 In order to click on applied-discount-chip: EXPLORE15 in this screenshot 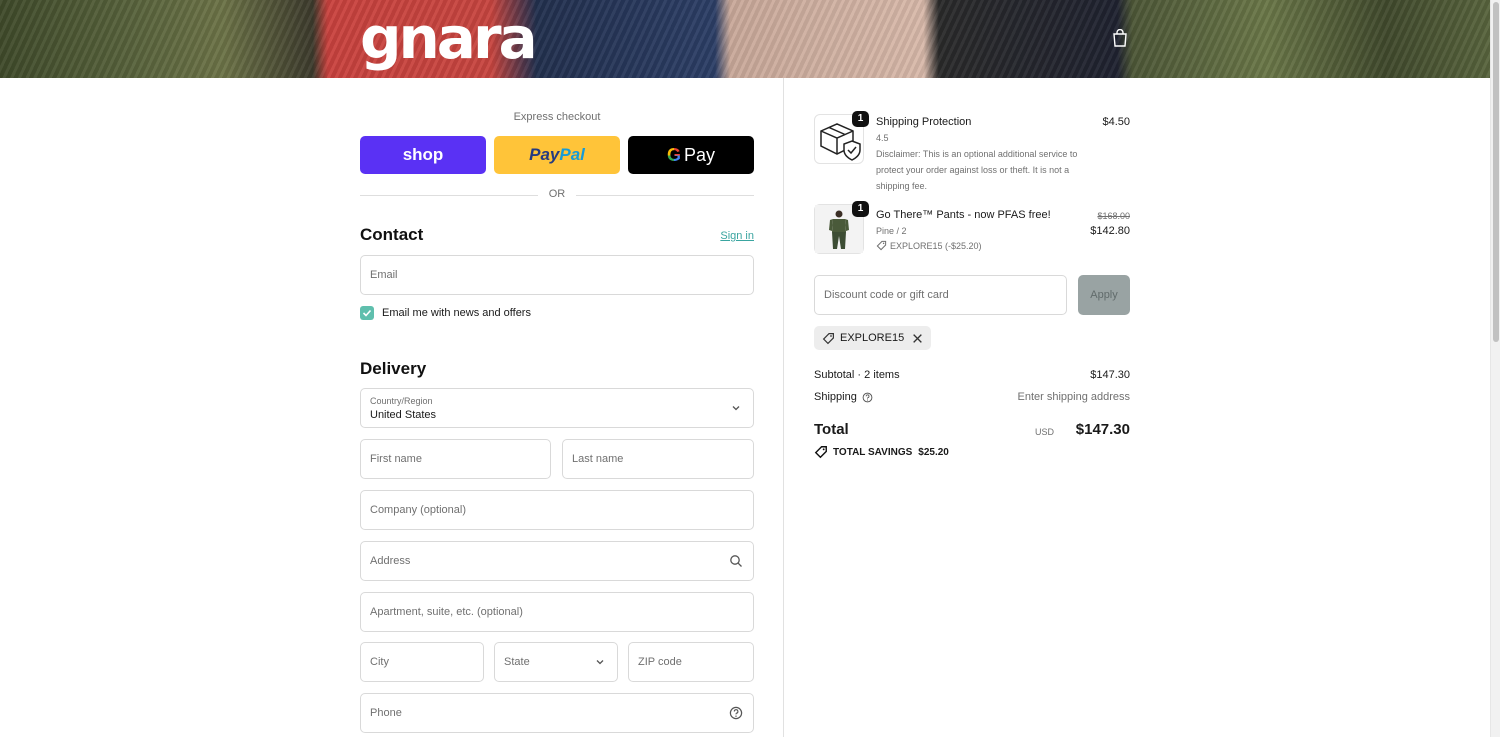, I will do `click(873, 338)`.